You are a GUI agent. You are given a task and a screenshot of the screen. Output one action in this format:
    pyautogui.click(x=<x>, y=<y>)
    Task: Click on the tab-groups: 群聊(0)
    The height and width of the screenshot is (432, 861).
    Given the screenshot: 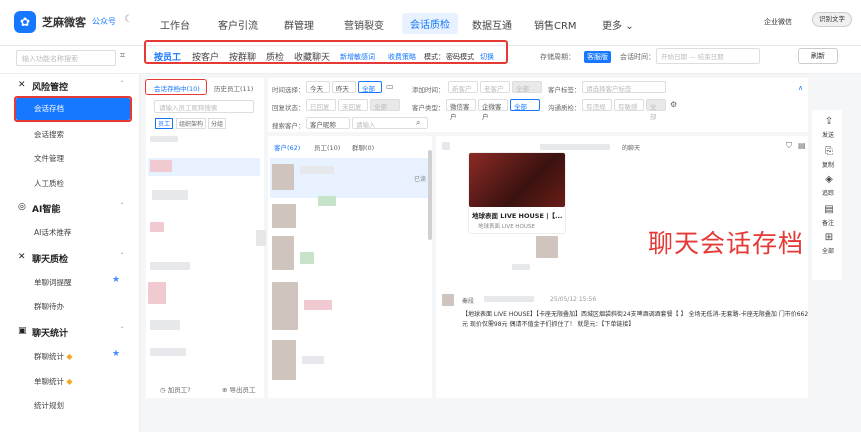 What is the action you would take?
    pyautogui.click(x=363, y=147)
    